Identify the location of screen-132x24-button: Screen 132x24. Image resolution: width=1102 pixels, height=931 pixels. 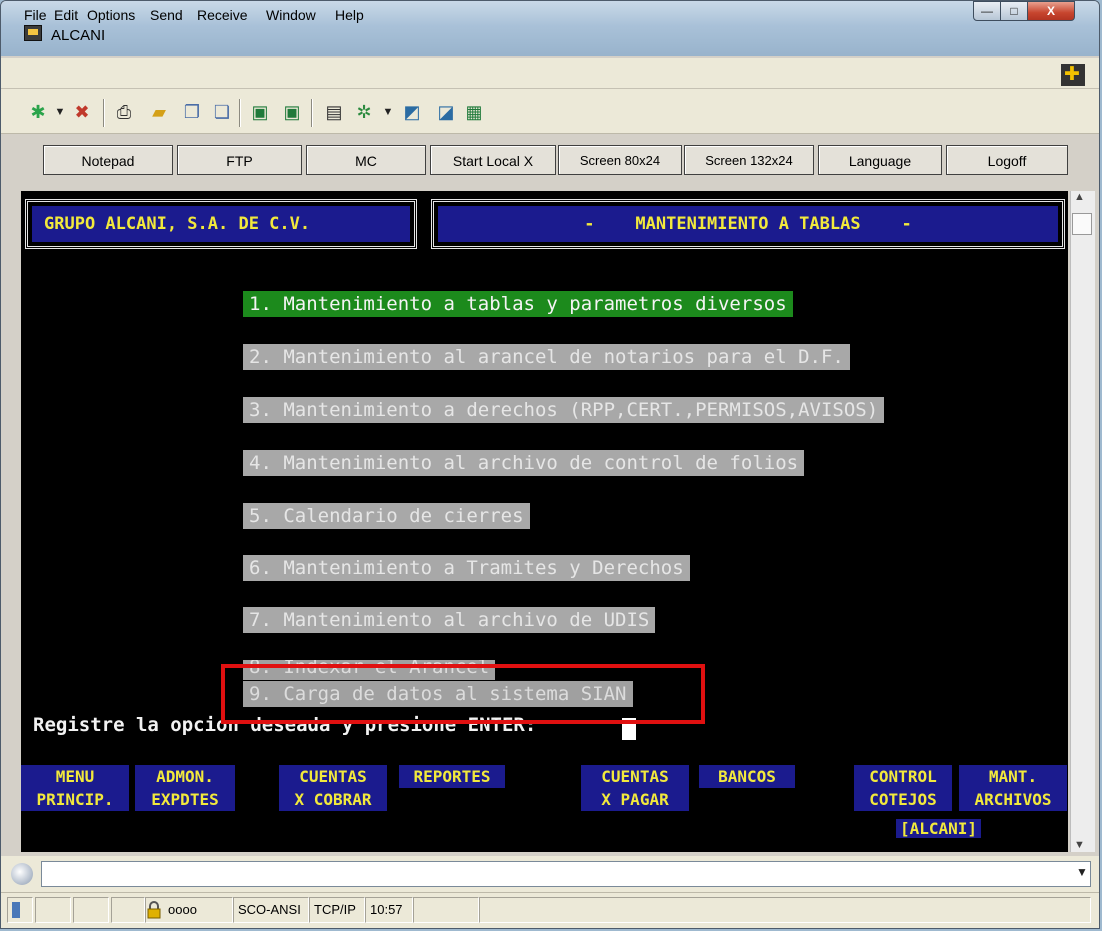
(749, 160).